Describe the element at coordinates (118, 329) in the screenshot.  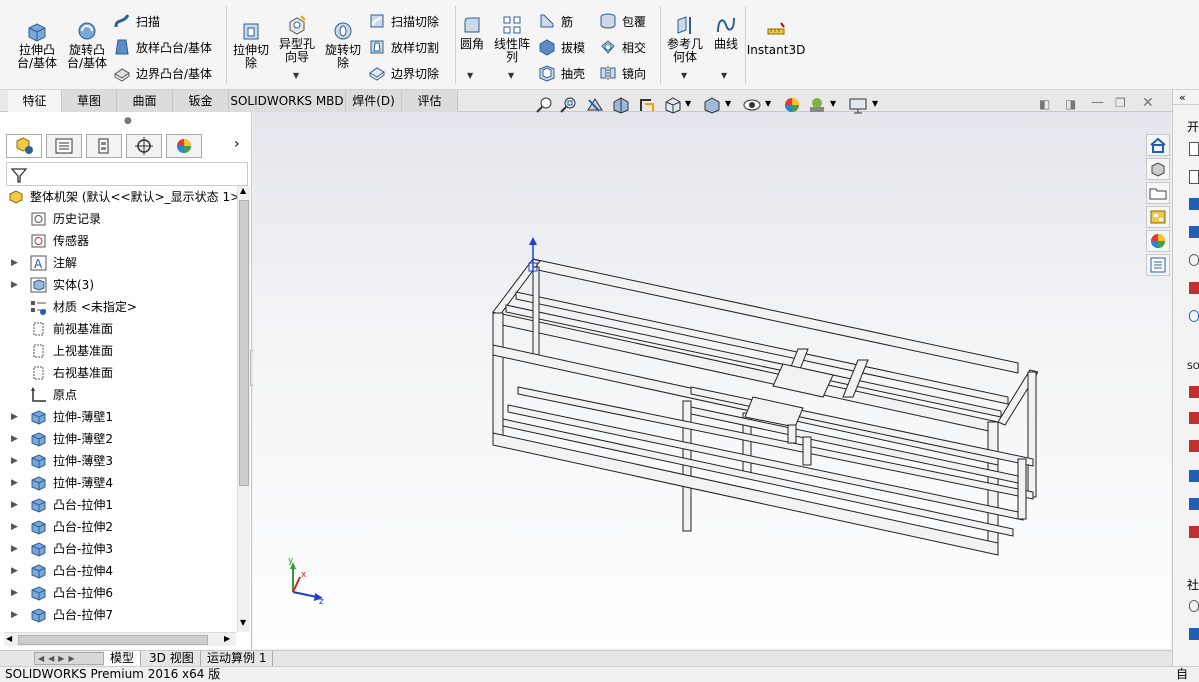
I see `tree-item: 前视基准面` at that location.